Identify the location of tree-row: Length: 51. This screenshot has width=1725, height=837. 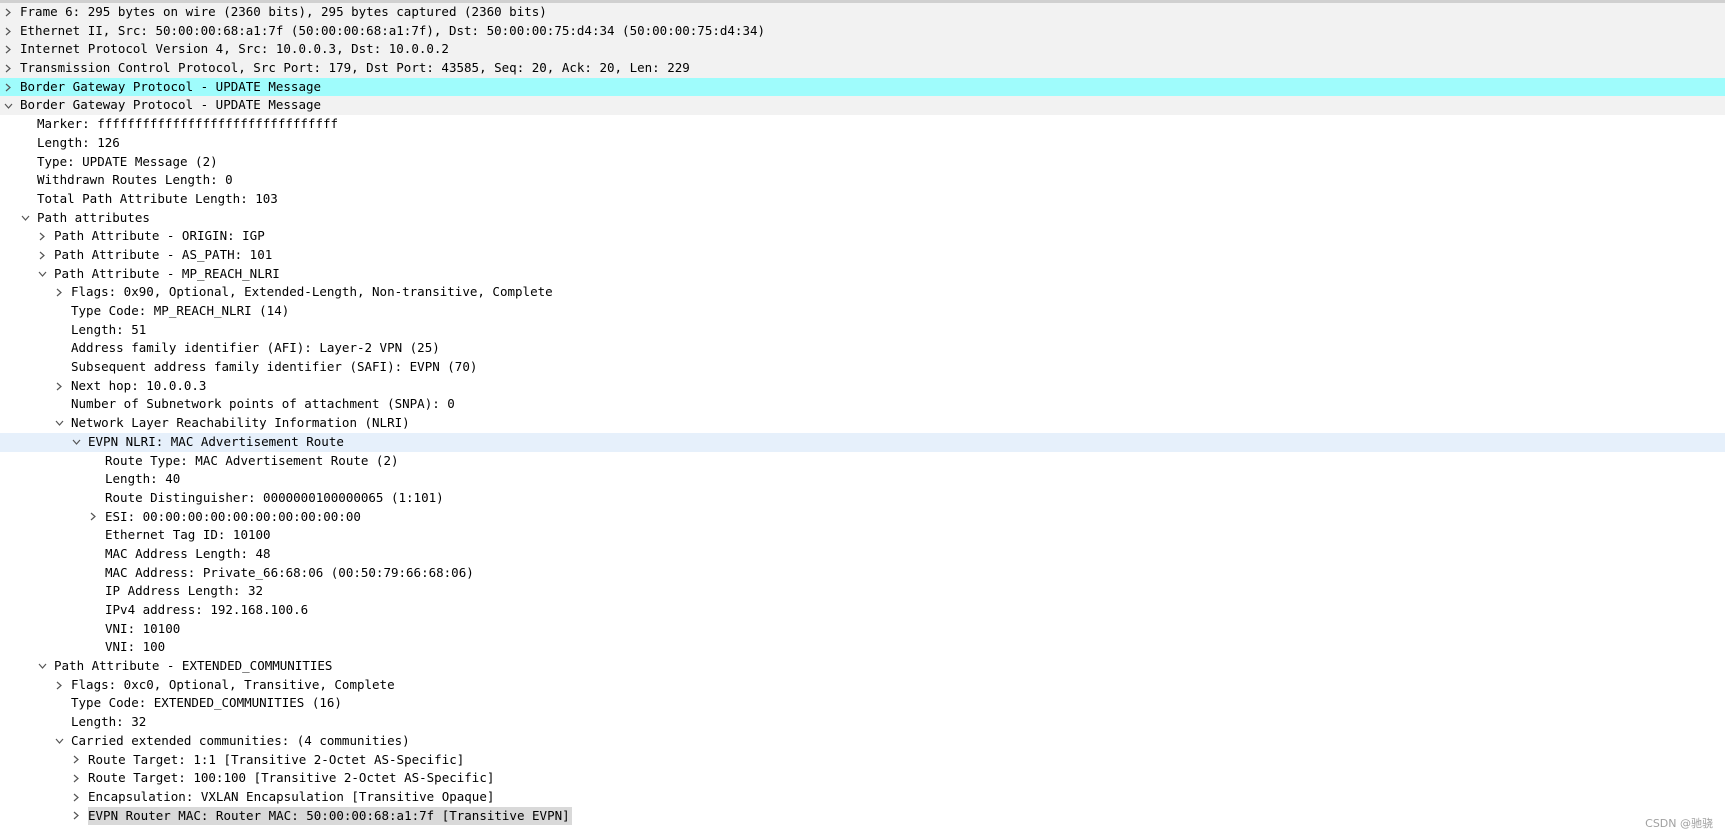
(862, 330).